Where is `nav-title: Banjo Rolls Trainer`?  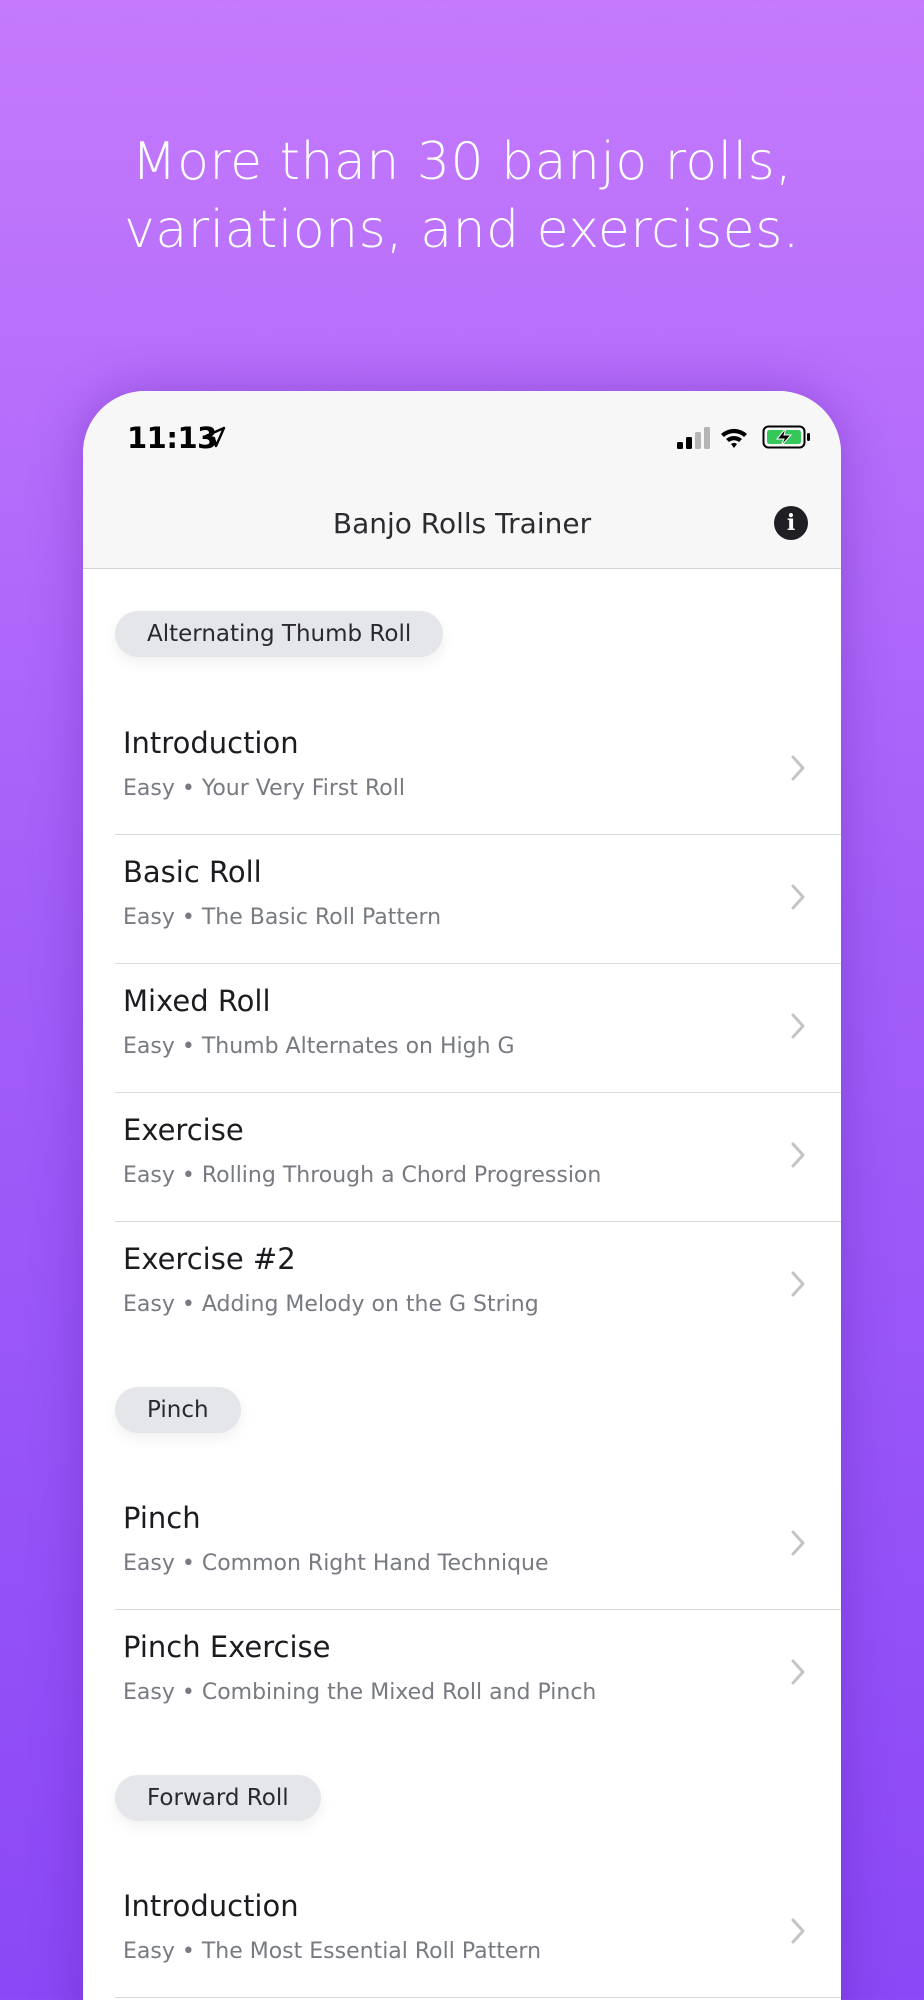 nav-title: Banjo Rolls Trainer is located at coordinates (462, 523).